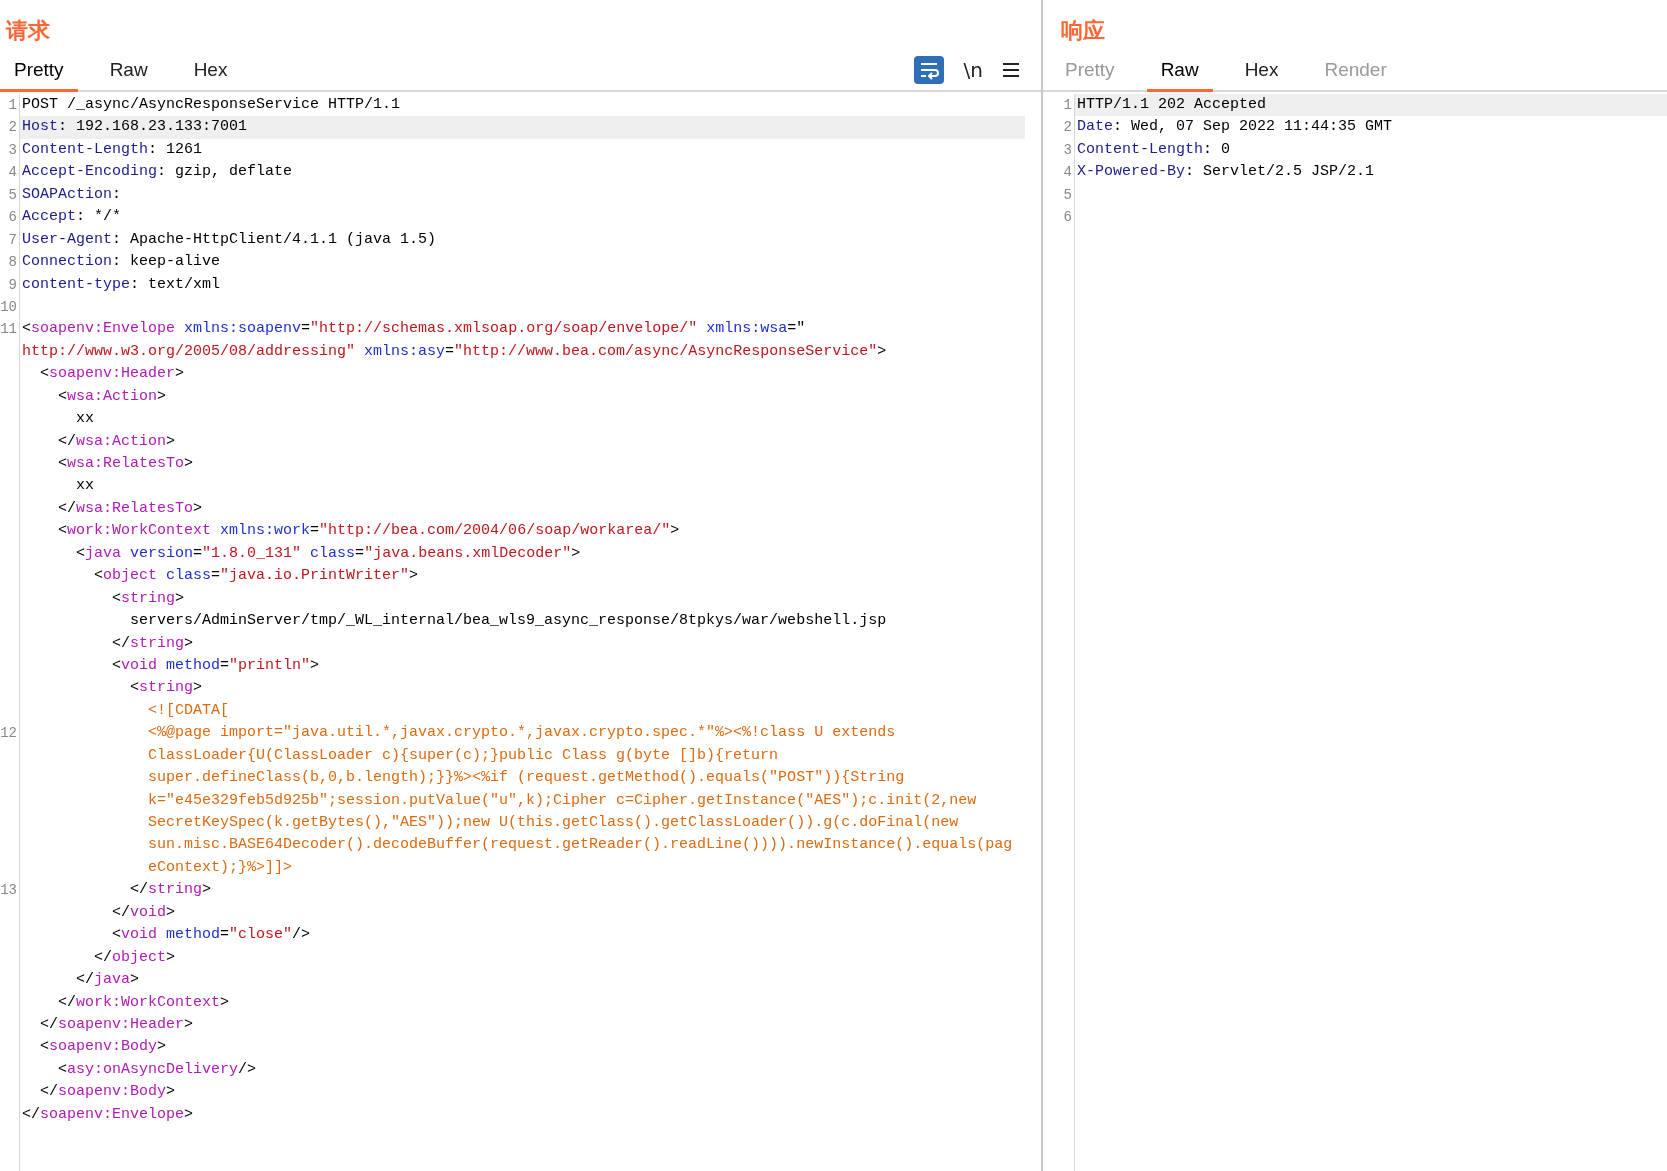  Describe the element at coordinates (1172, 104) in the screenshot. I see `code-line: HTTP/1.1 202 Accepted` at that location.